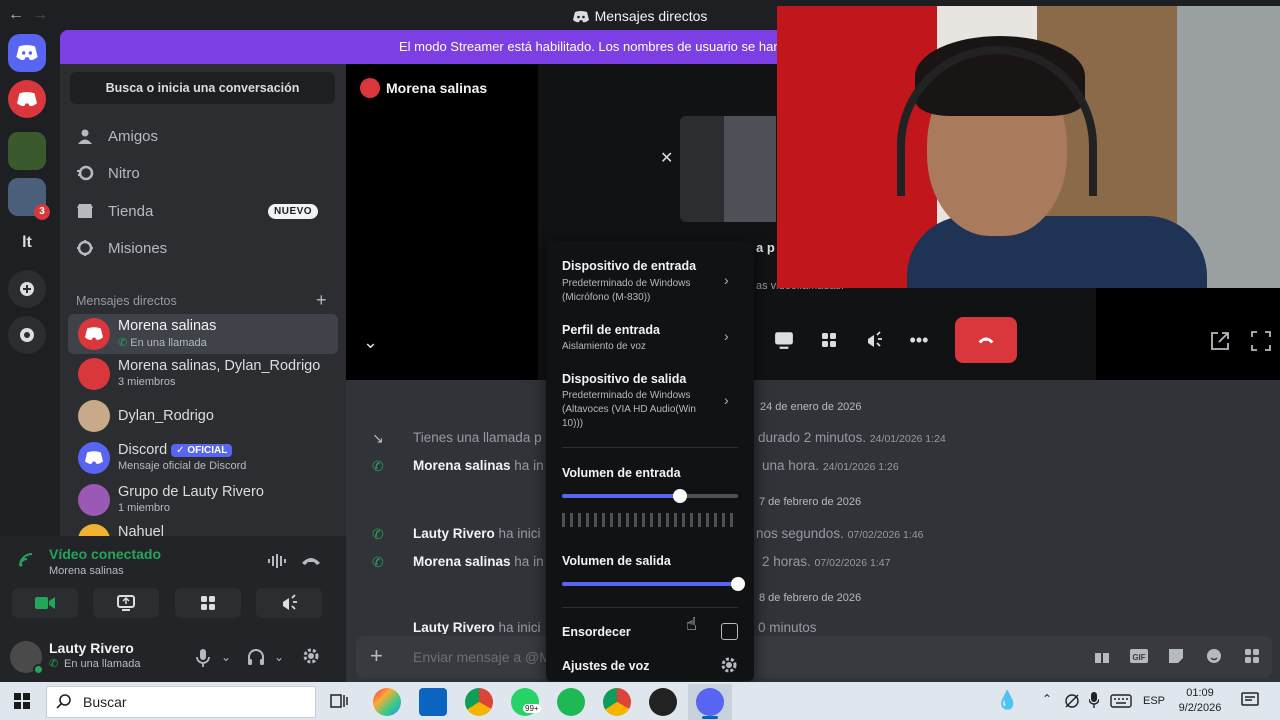  Describe the element at coordinates (321, 300) in the screenshot. I see `create-dm-button: +` at that location.